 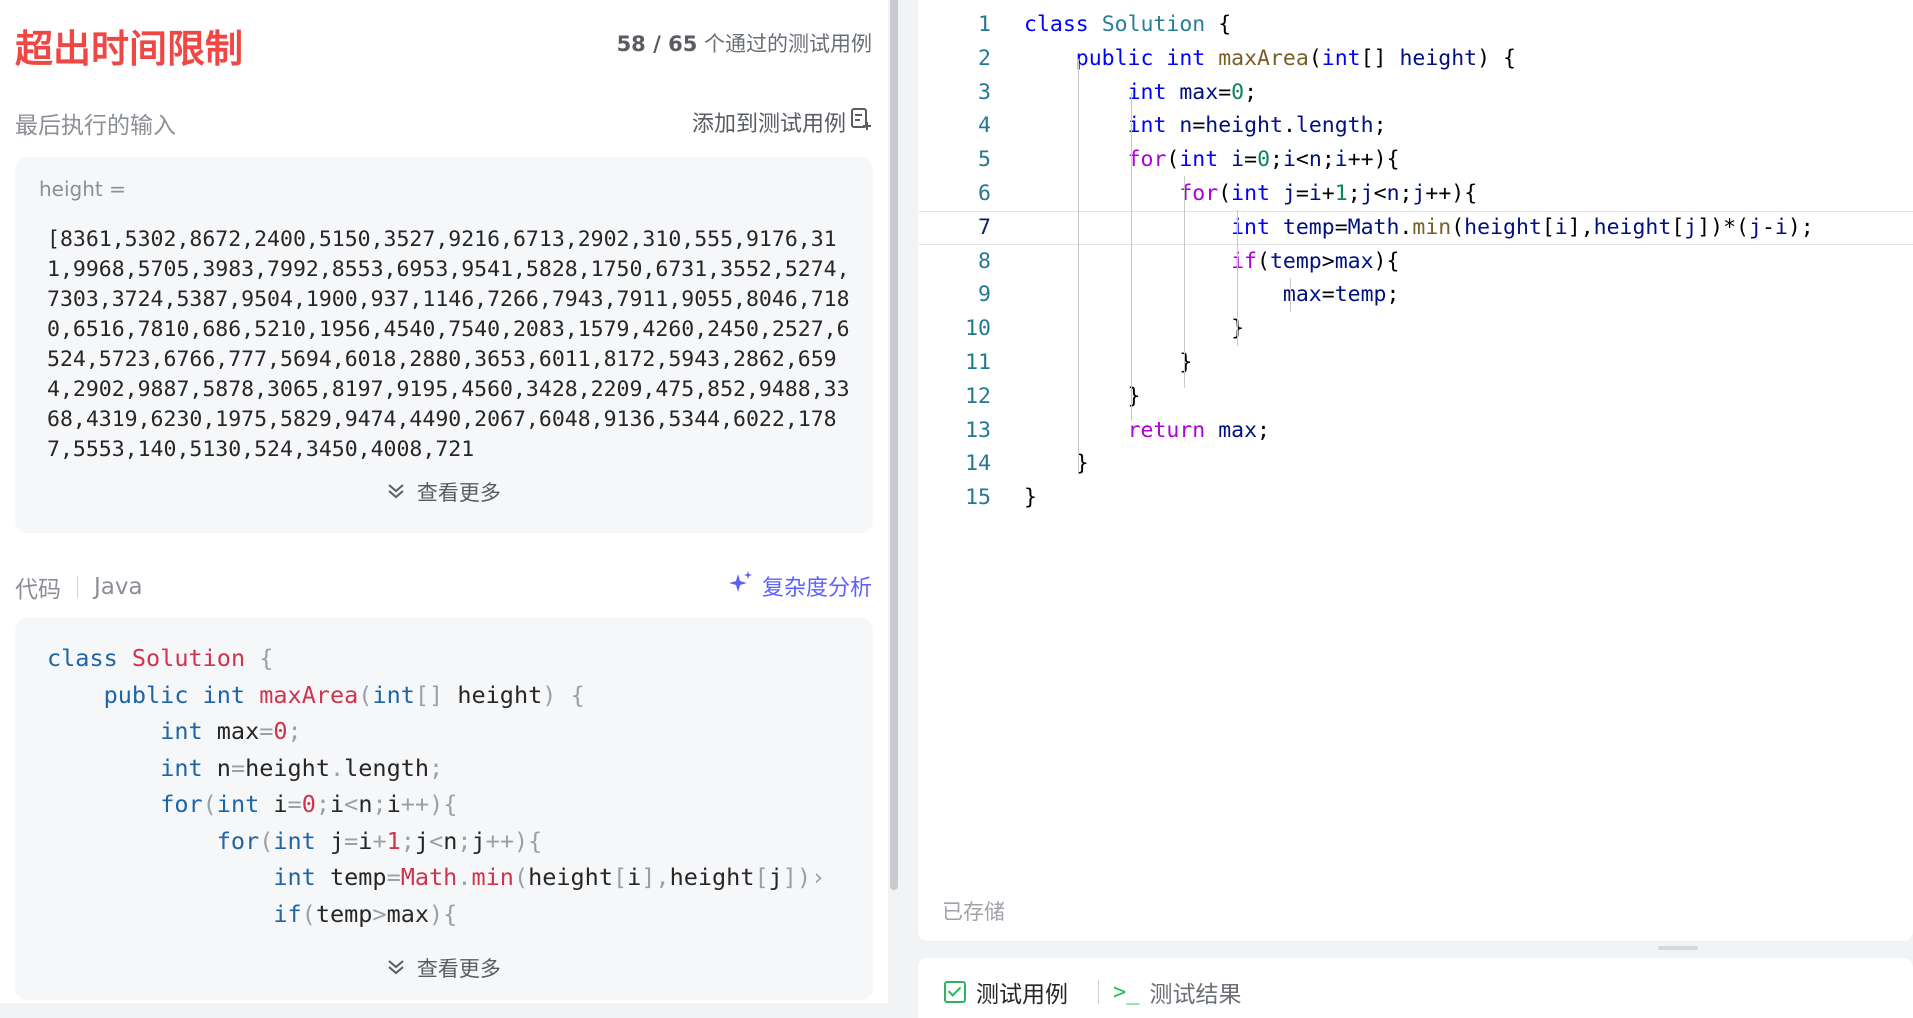 What do you see at coordinates (309, 804) in the screenshot?
I see `code-line: for(int i=0;i<n;i++){` at bounding box center [309, 804].